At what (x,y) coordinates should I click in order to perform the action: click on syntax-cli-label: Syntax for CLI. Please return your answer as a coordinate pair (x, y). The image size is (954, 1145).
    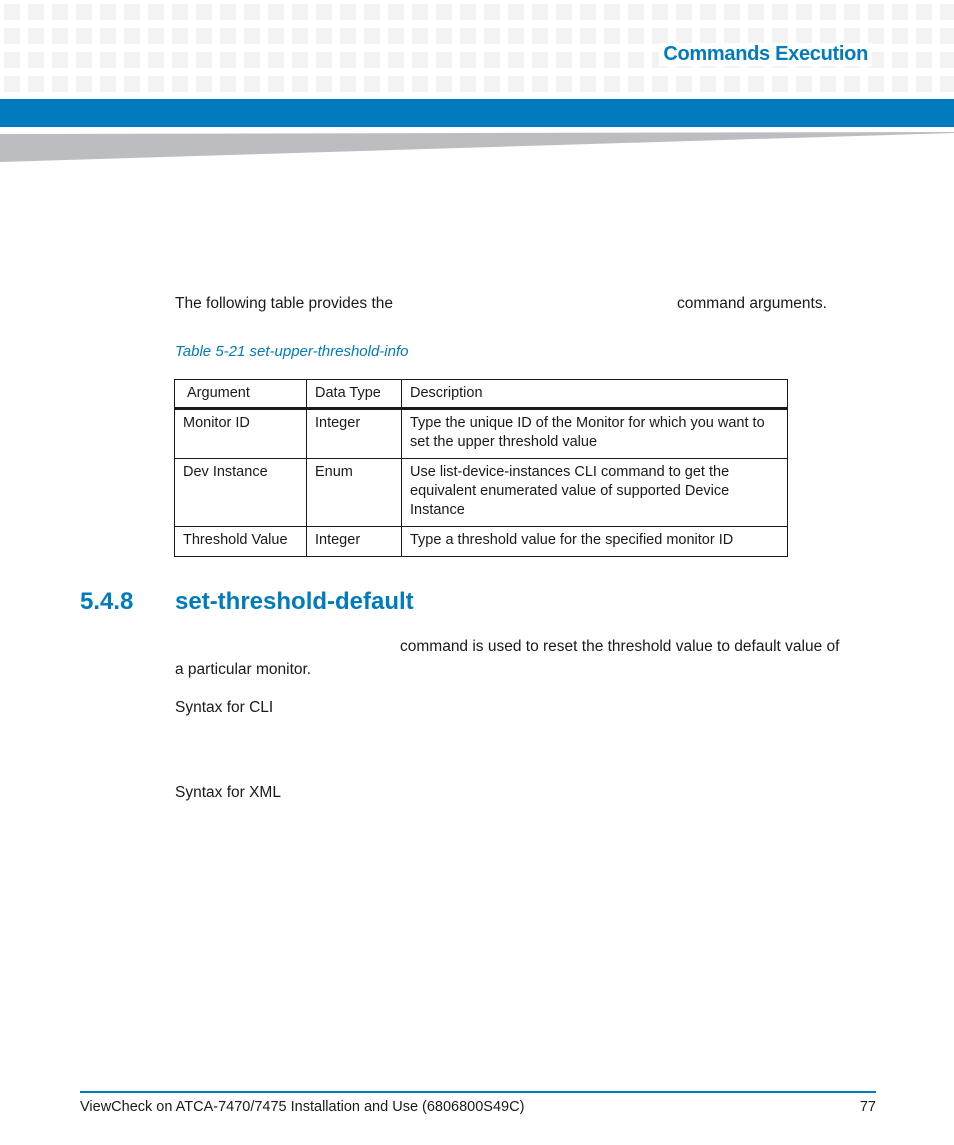
    Looking at the image, I should click on (224, 707).